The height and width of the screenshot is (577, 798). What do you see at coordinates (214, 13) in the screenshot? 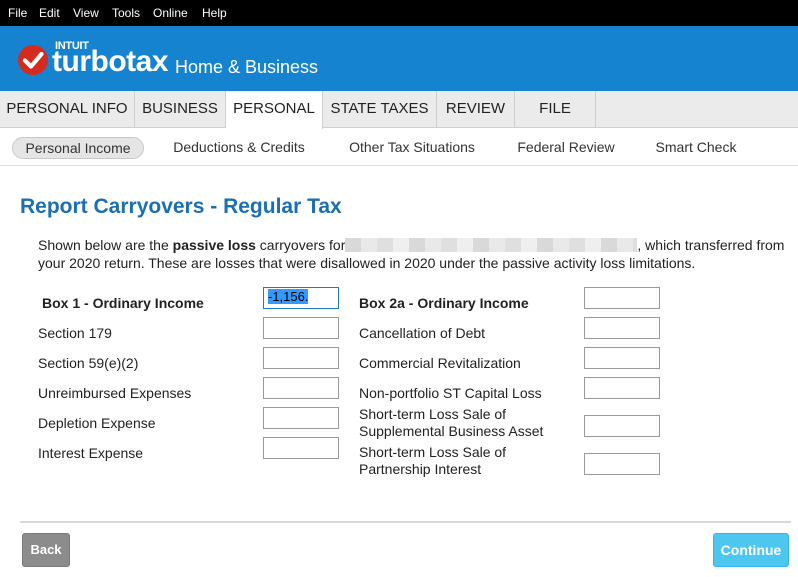
I see `menu-help: Help` at bounding box center [214, 13].